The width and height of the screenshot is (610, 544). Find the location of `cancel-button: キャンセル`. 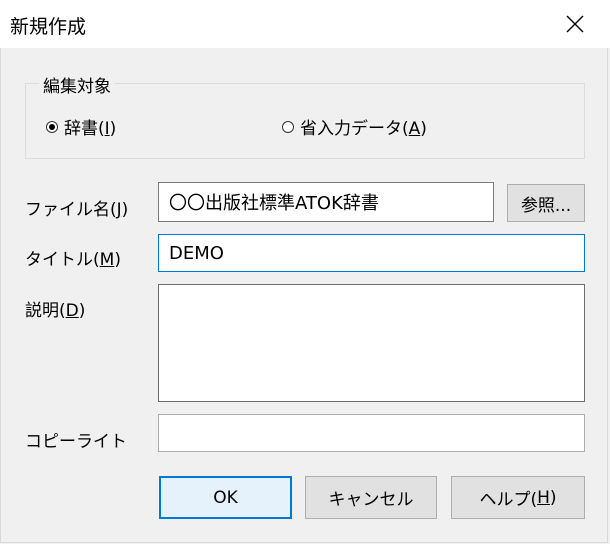

cancel-button: キャンセル is located at coordinates (371, 497).